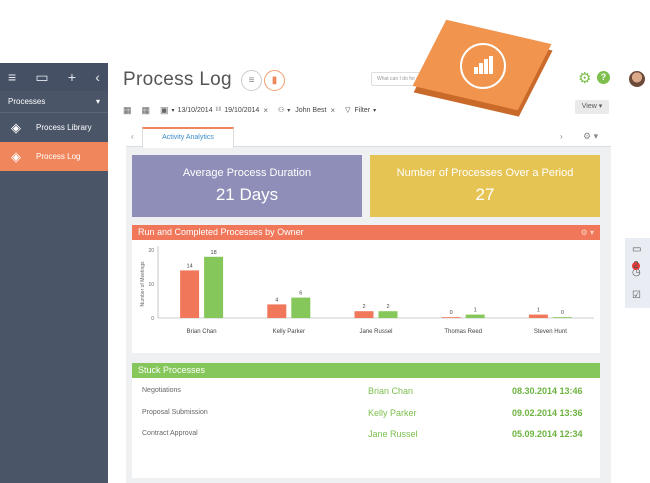 The width and height of the screenshot is (650, 483). Describe the element at coordinates (72, 77) in the screenshot. I see `add-icon: +` at that location.